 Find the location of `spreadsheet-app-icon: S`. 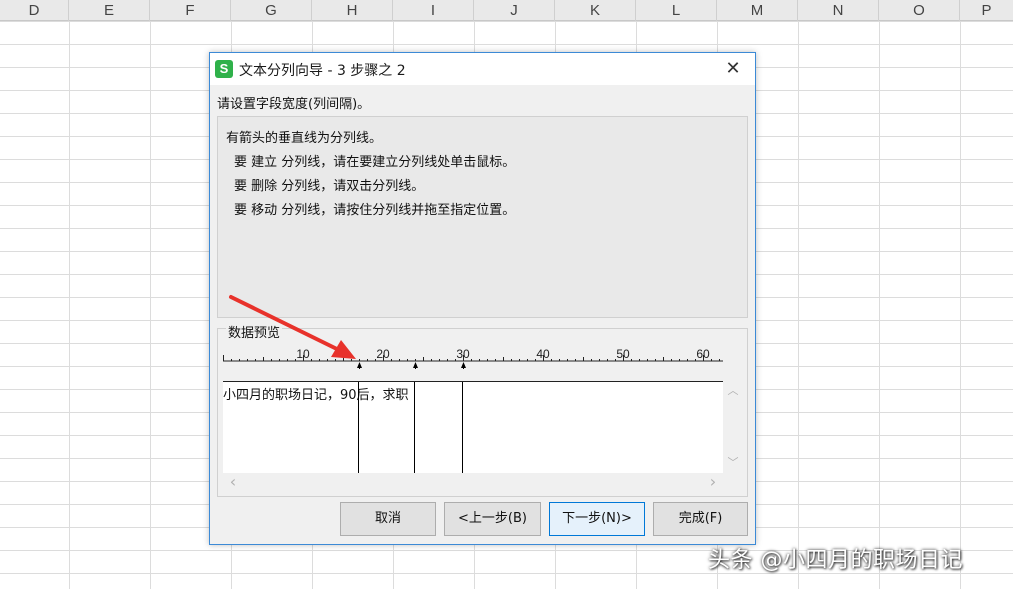

spreadsheet-app-icon: S is located at coordinates (224, 69).